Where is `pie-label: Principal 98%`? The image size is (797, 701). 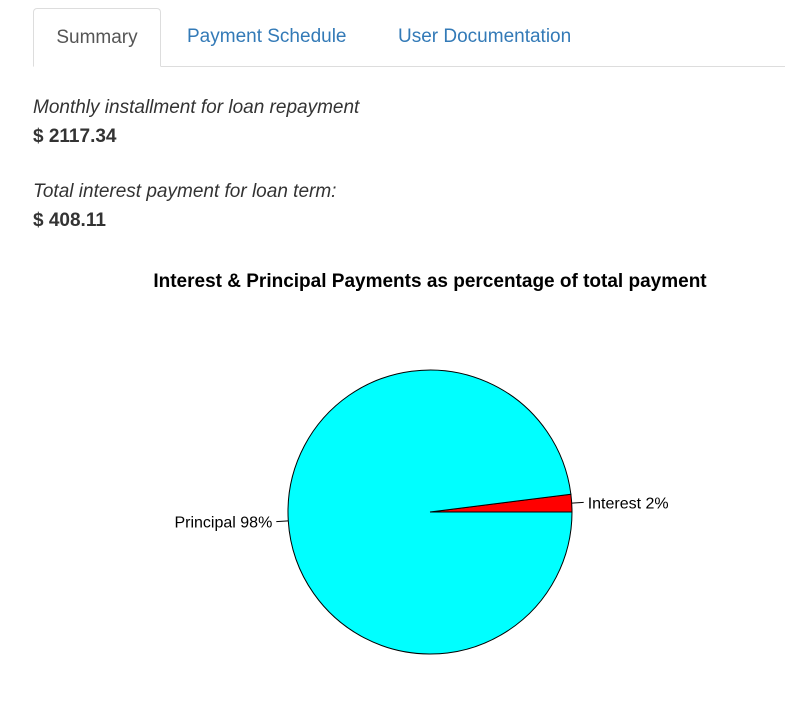
pie-label: Principal 98% is located at coordinates (223, 523).